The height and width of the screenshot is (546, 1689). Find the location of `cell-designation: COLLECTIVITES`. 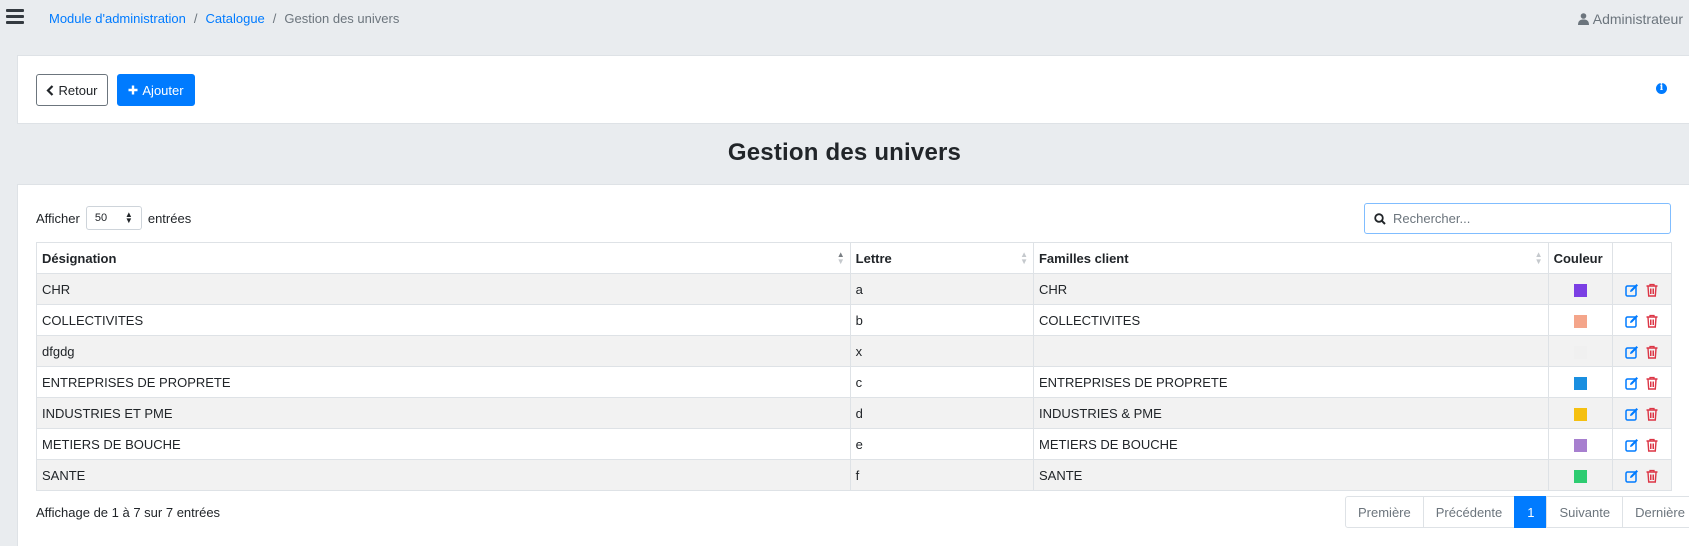

cell-designation: COLLECTIVITES is located at coordinates (443, 320).